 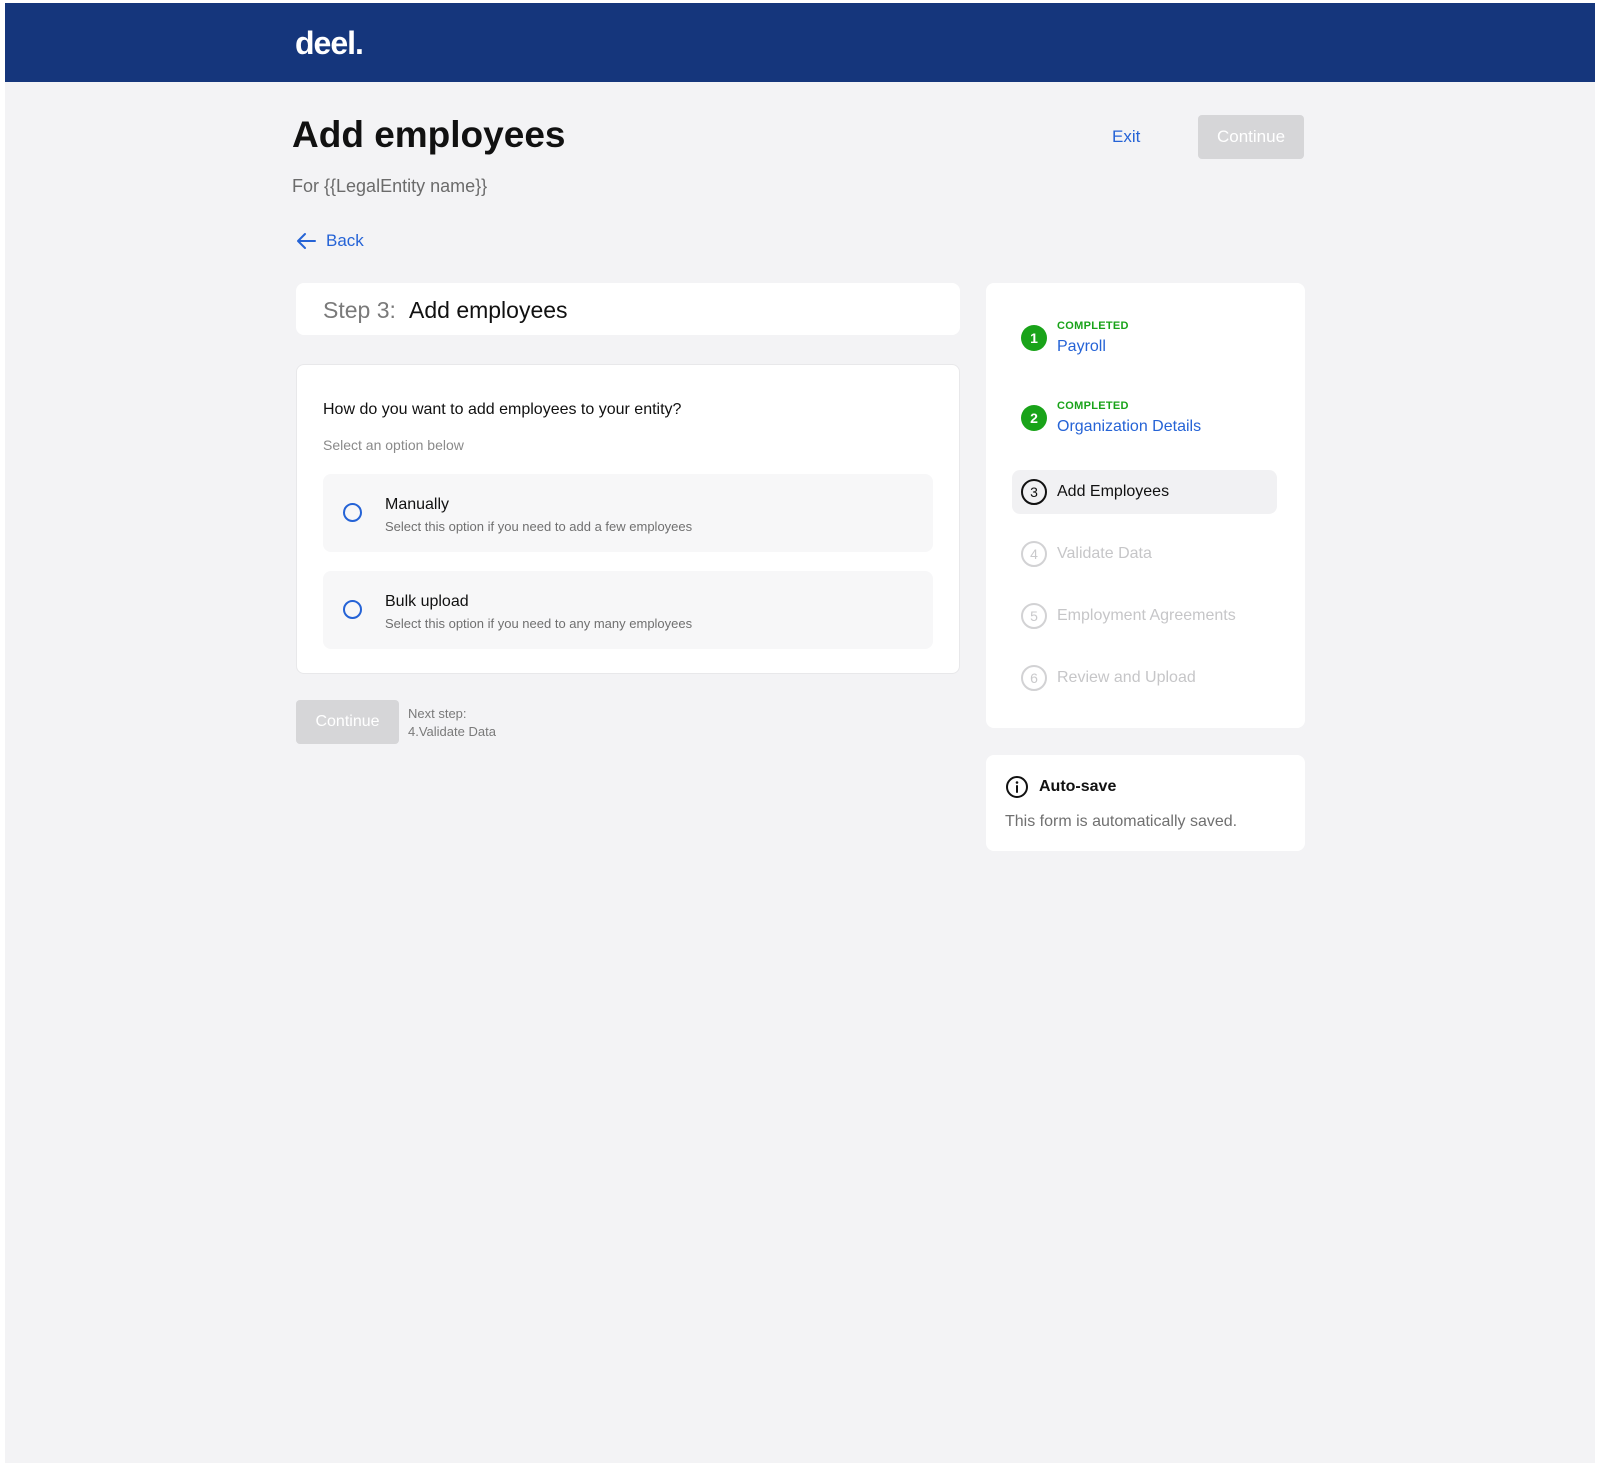 What do you see at coordinates (452, 723) in the screenshot?
I see `next-step-info: Next step: 4.Validate Data` at bounding box center [452, 723].